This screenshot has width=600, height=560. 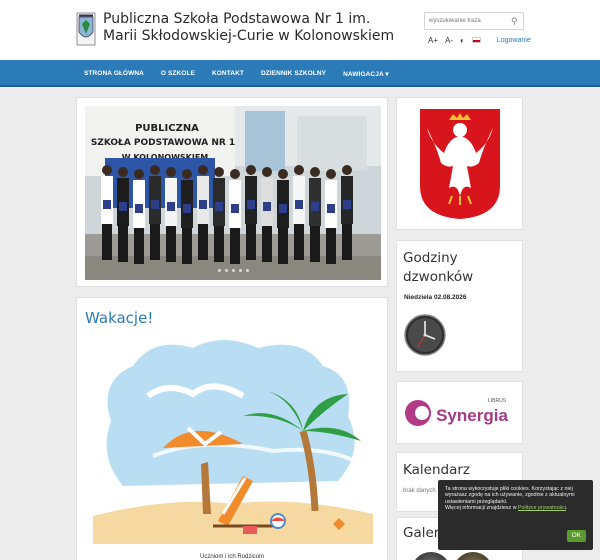 What do you see at coordinates (232, 557) in the screenshot?
I see `article-caption: Uczniom i ich Rodzicom` at bounding box center [232, 557].